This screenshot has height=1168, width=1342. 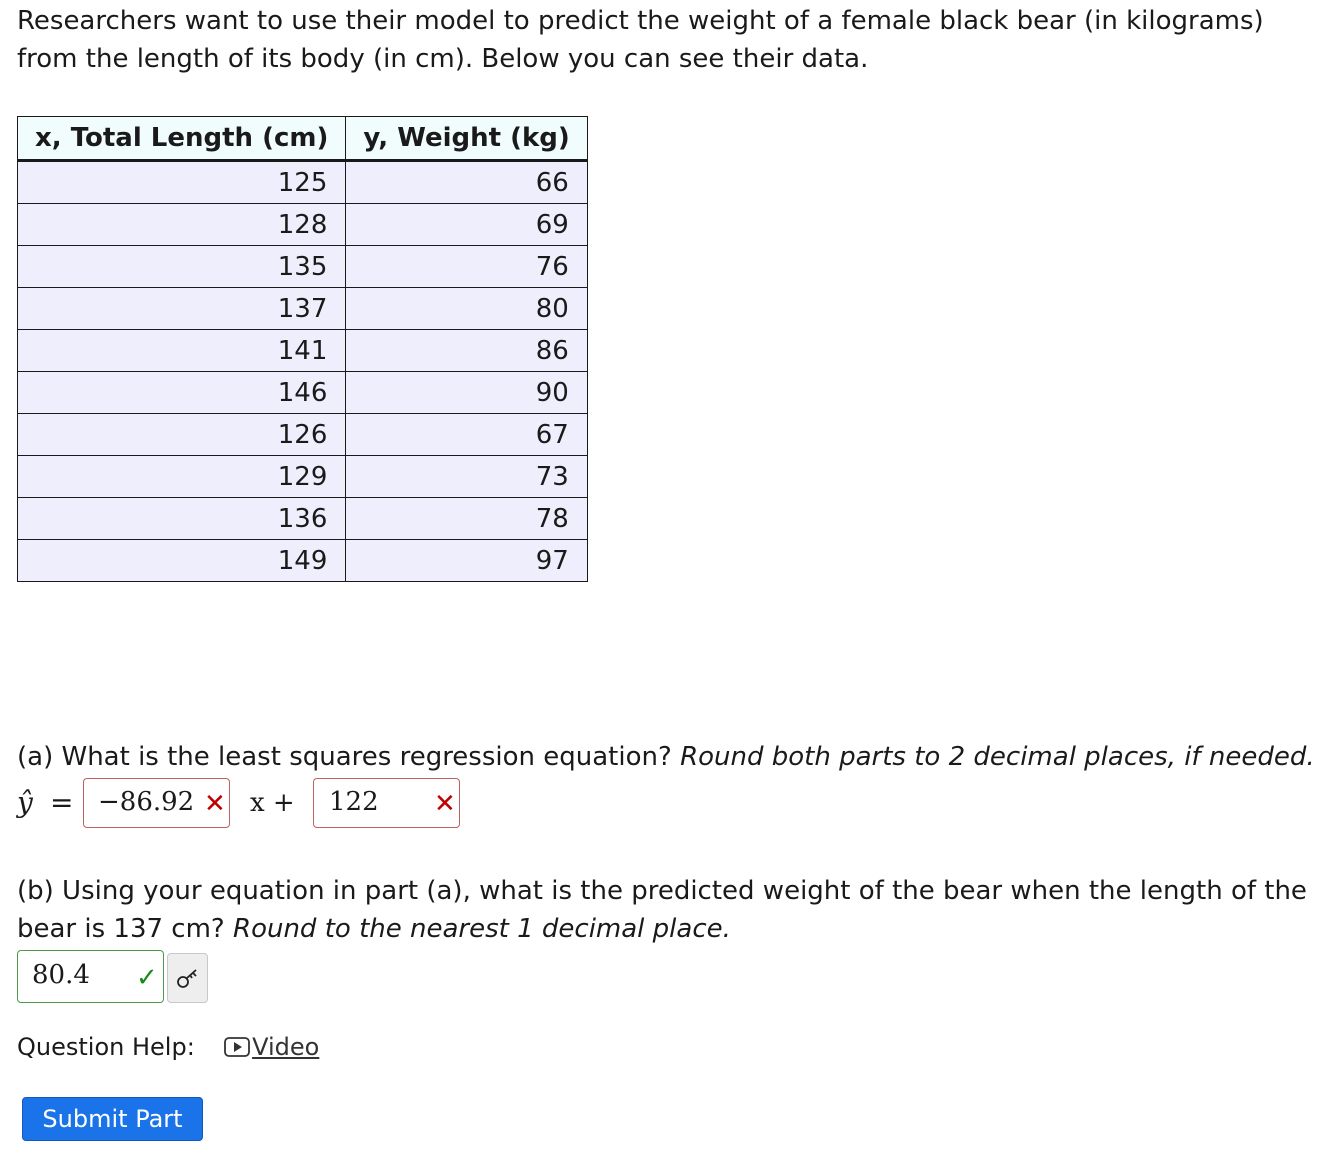 What do you see at coordinates (466, 224) in the screenshot?
I see `cell-y: 69` at bounding box center [466, 224].